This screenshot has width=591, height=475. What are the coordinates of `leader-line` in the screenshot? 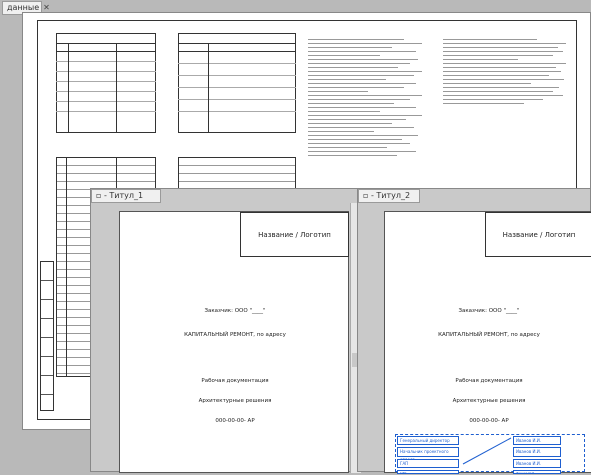 It's located at (487, 451).